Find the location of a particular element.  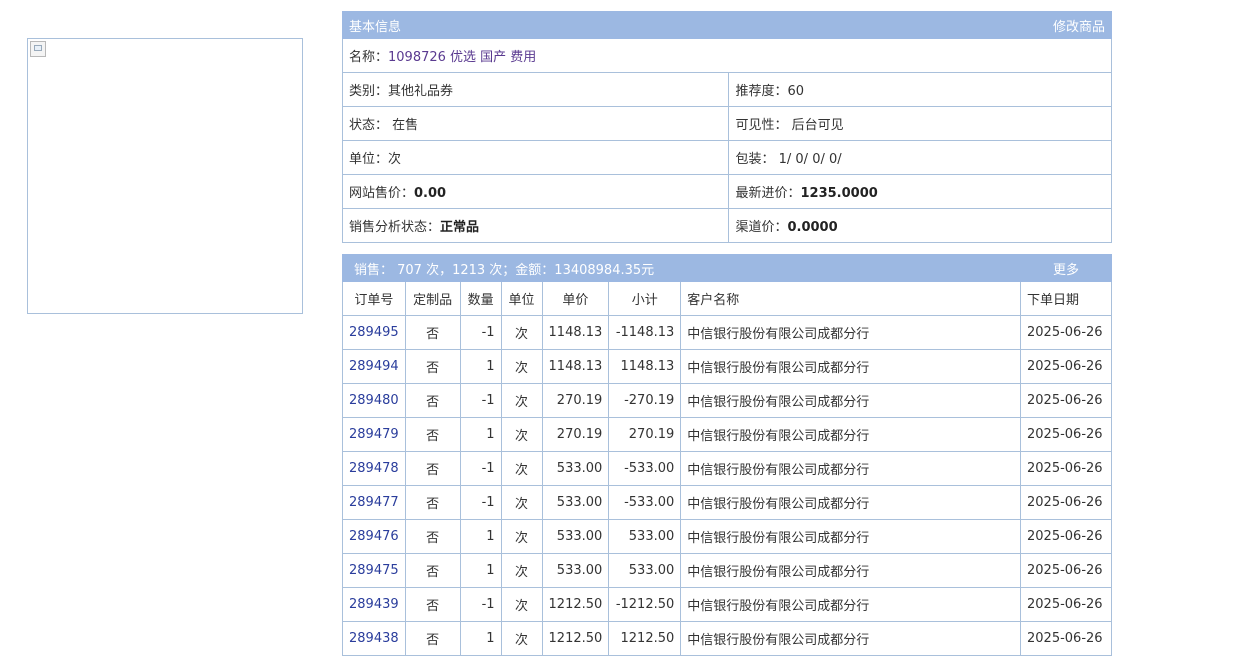

sales-status-cell: 销售分析状态：正常品 is located at coordinates (535, 225).